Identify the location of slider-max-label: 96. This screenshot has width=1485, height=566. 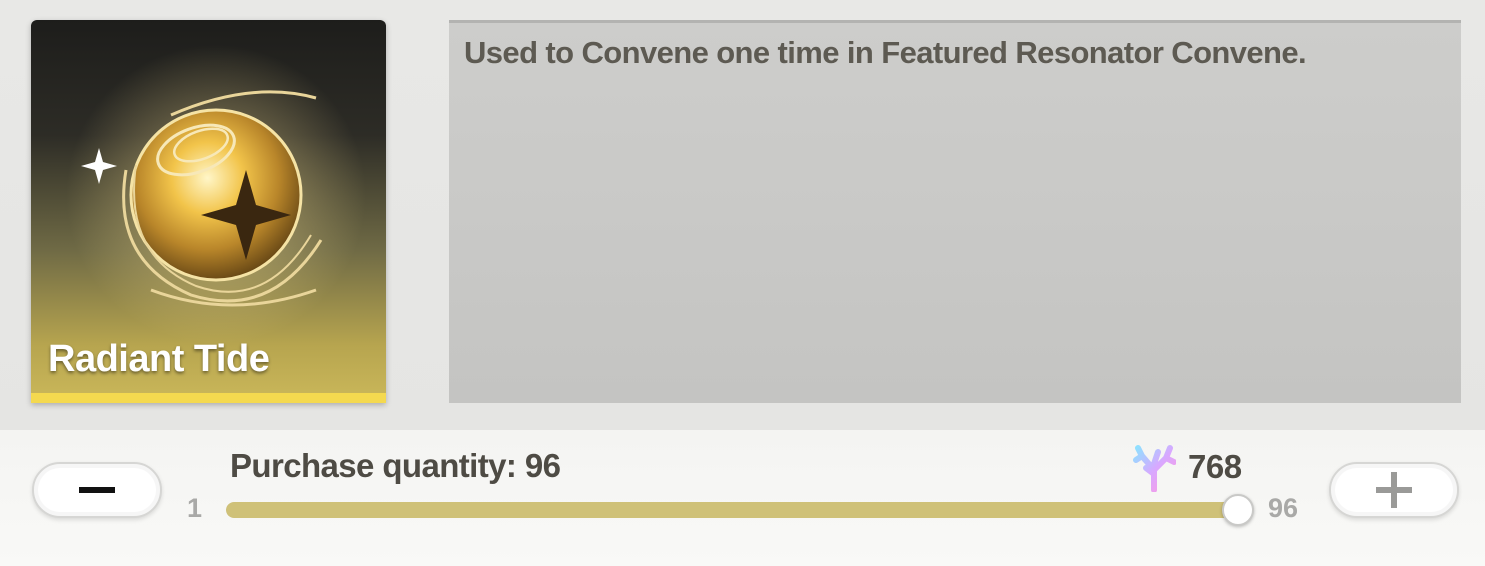
(1283, 508).